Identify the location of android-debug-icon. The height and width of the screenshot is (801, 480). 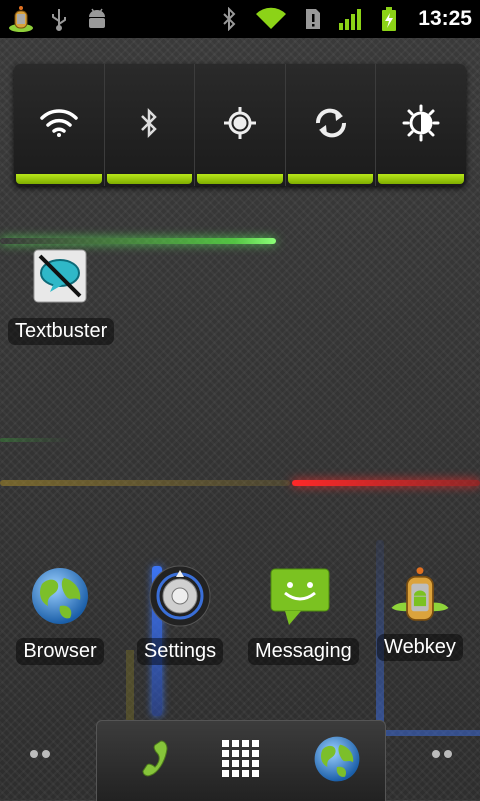
(97, 19).